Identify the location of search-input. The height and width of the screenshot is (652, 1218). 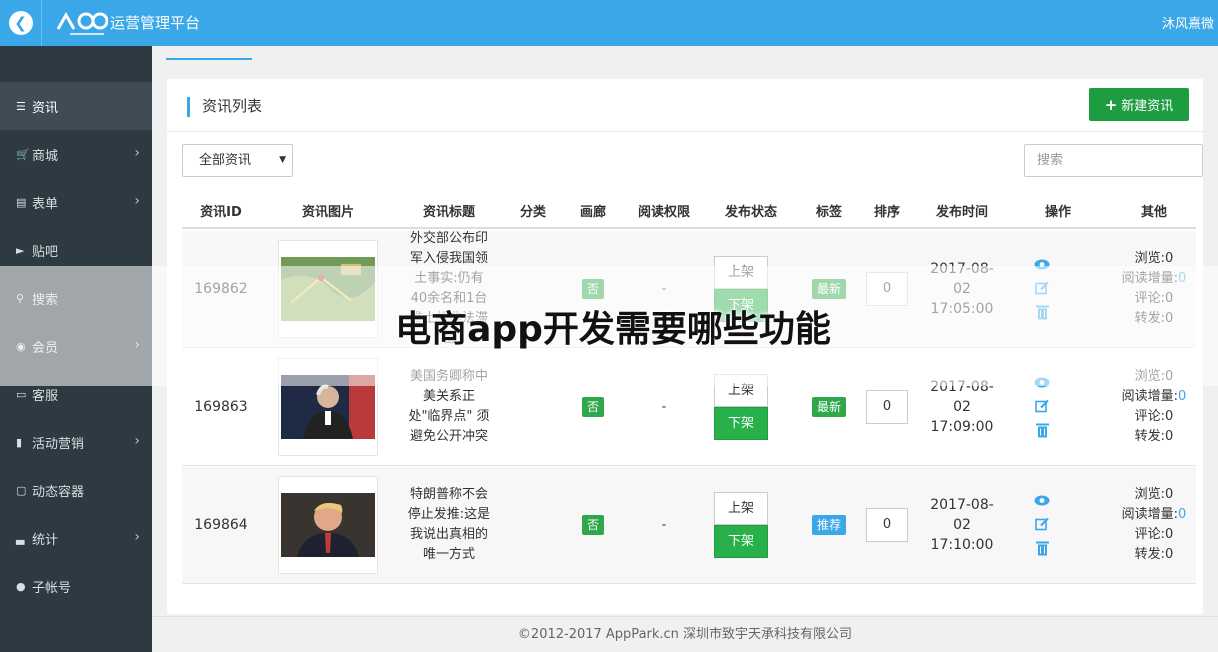
(1113, 160).